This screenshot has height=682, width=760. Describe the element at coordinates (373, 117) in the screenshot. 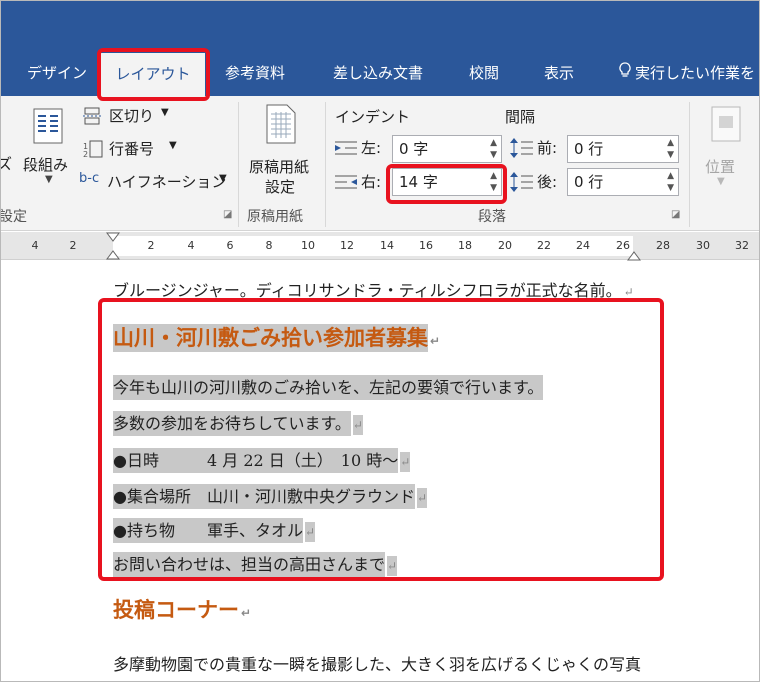

I see `indent-section-title: インデント` at that location.